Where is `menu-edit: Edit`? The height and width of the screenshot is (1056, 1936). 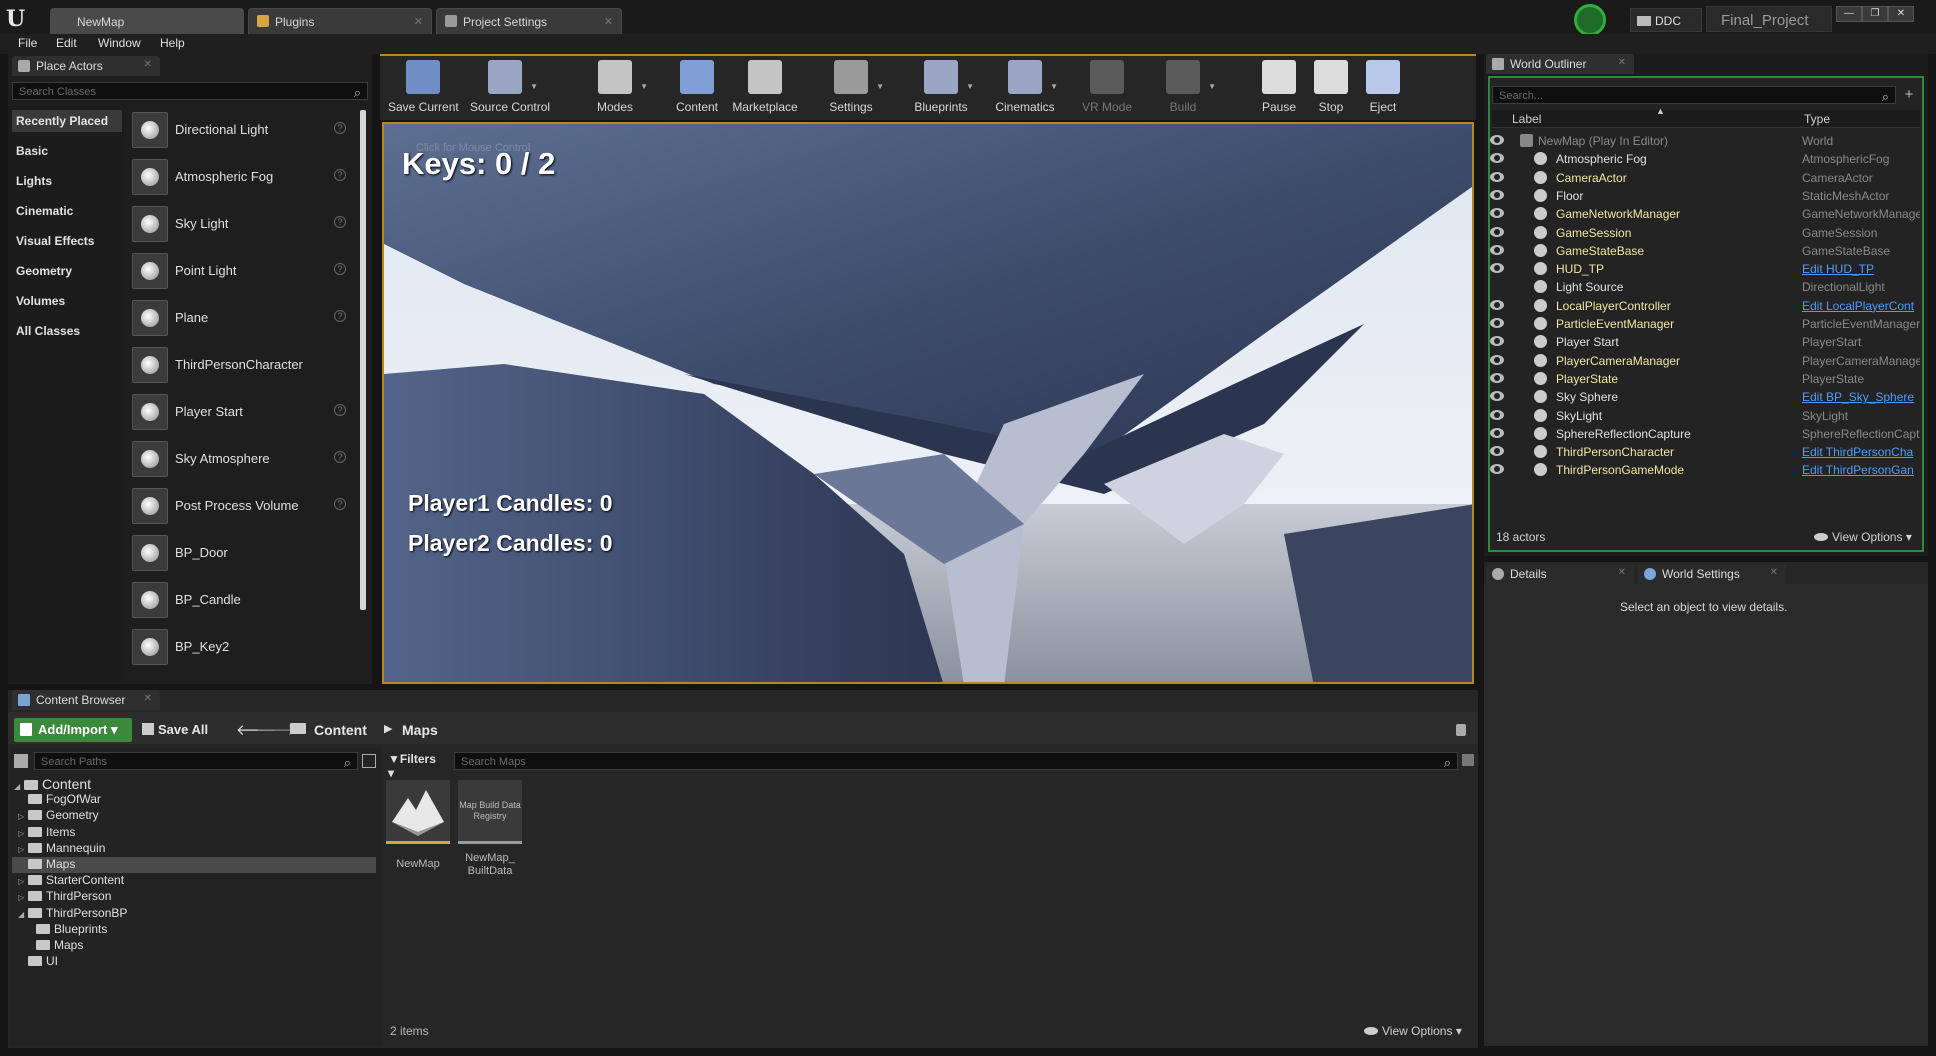 menu-edit: Edit is located at coordinates (66, 43).